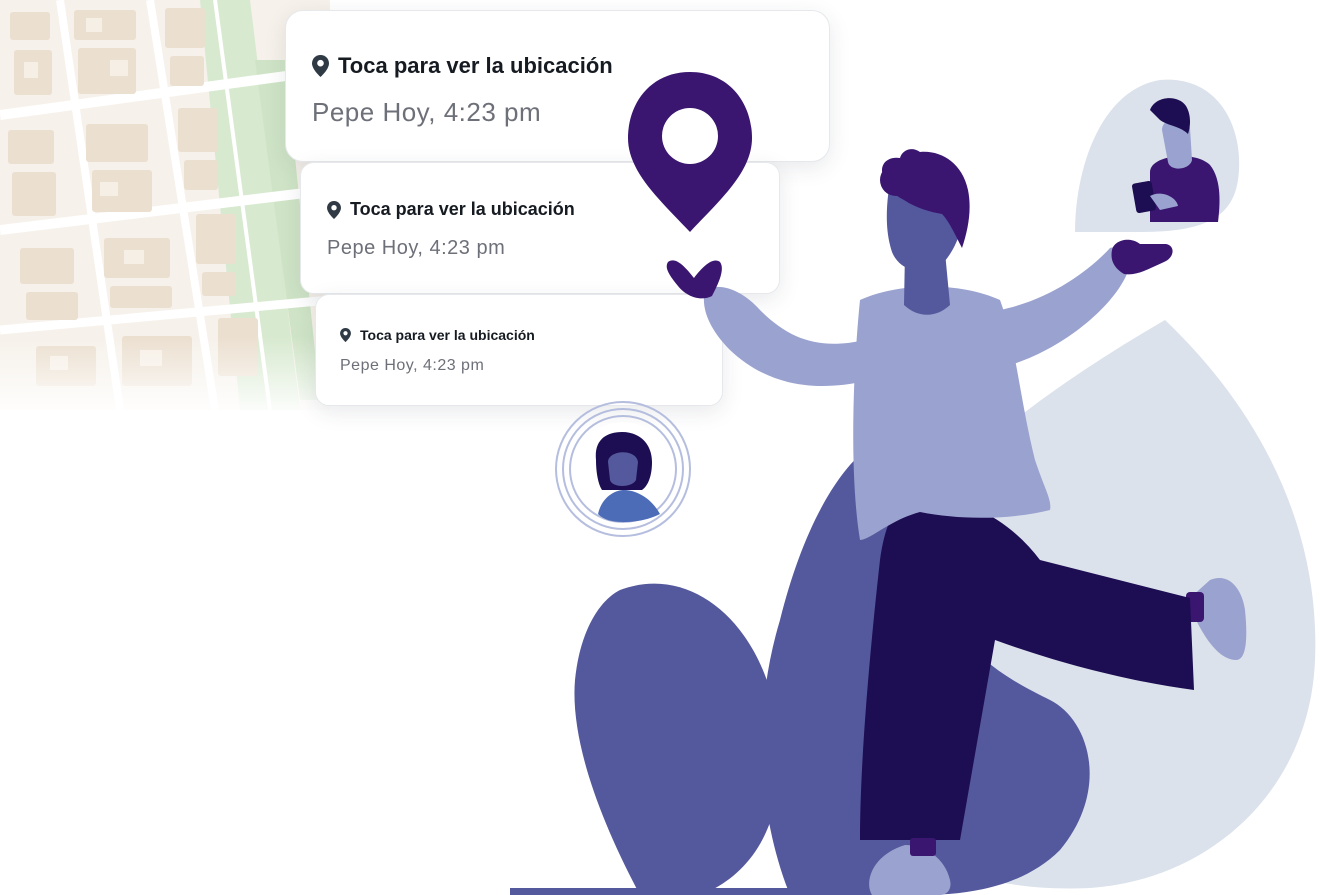 The width and height of the screenshot is (1320, 895). I want to click on location-marker-icon, so click(690, 152).